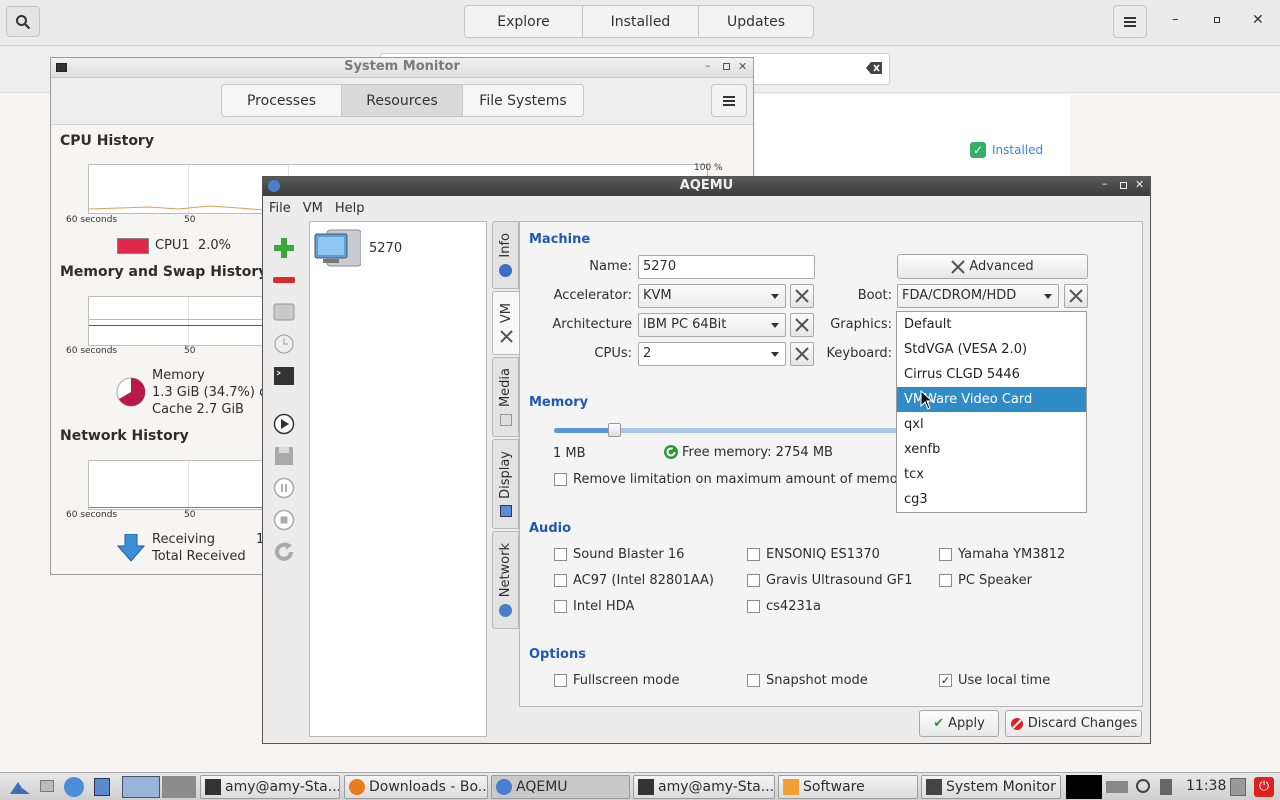  I want to click on delete-vm-icon, so click(284, 280).